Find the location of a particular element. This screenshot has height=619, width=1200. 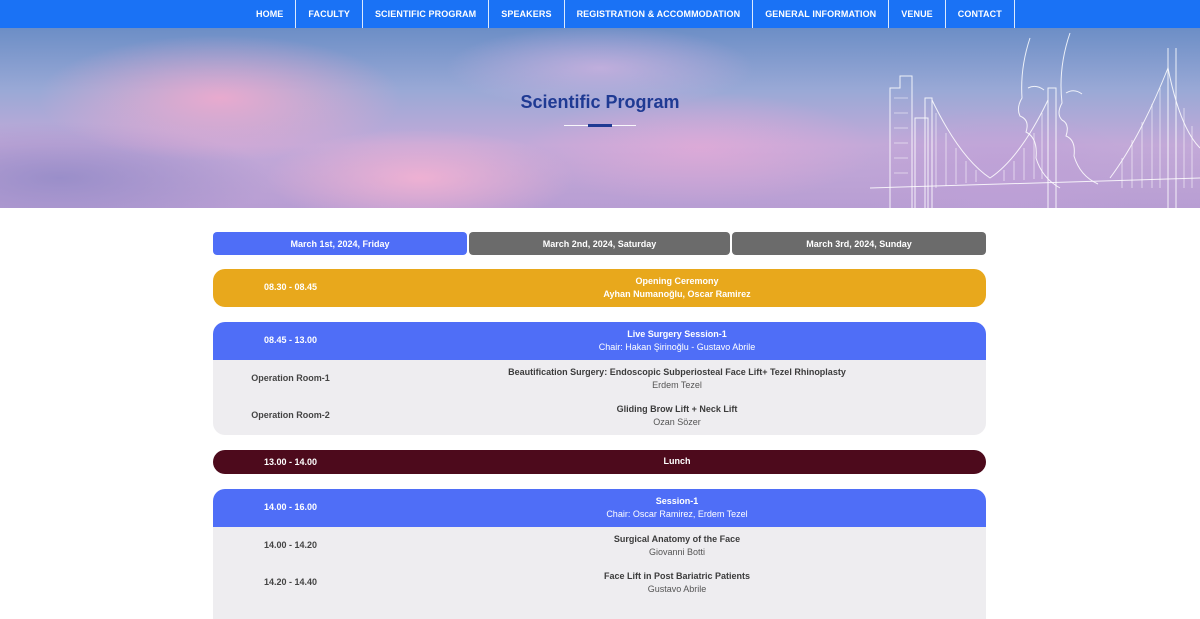

talk-speaker: Giovanni Botti is located at coordinates (677, 552).